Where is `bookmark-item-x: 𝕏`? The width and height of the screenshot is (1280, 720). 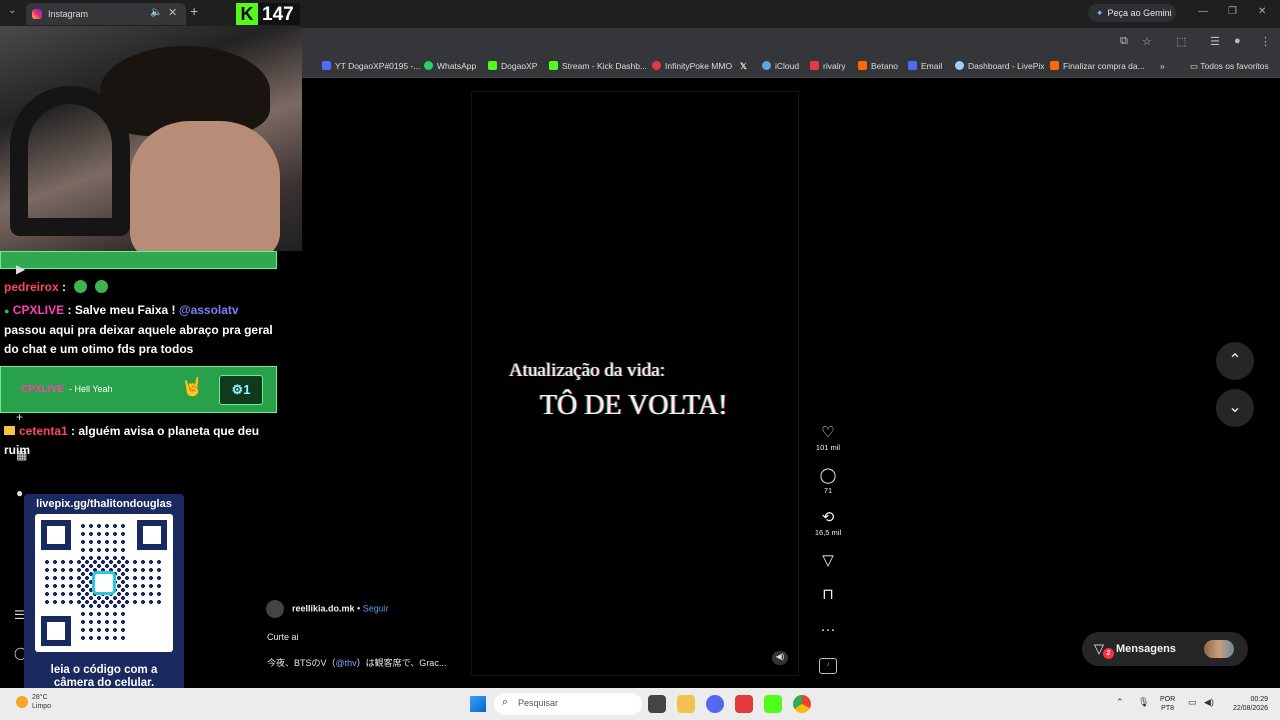
bookmark-item-x: 𝕏 is located at coordinates (743, 66).